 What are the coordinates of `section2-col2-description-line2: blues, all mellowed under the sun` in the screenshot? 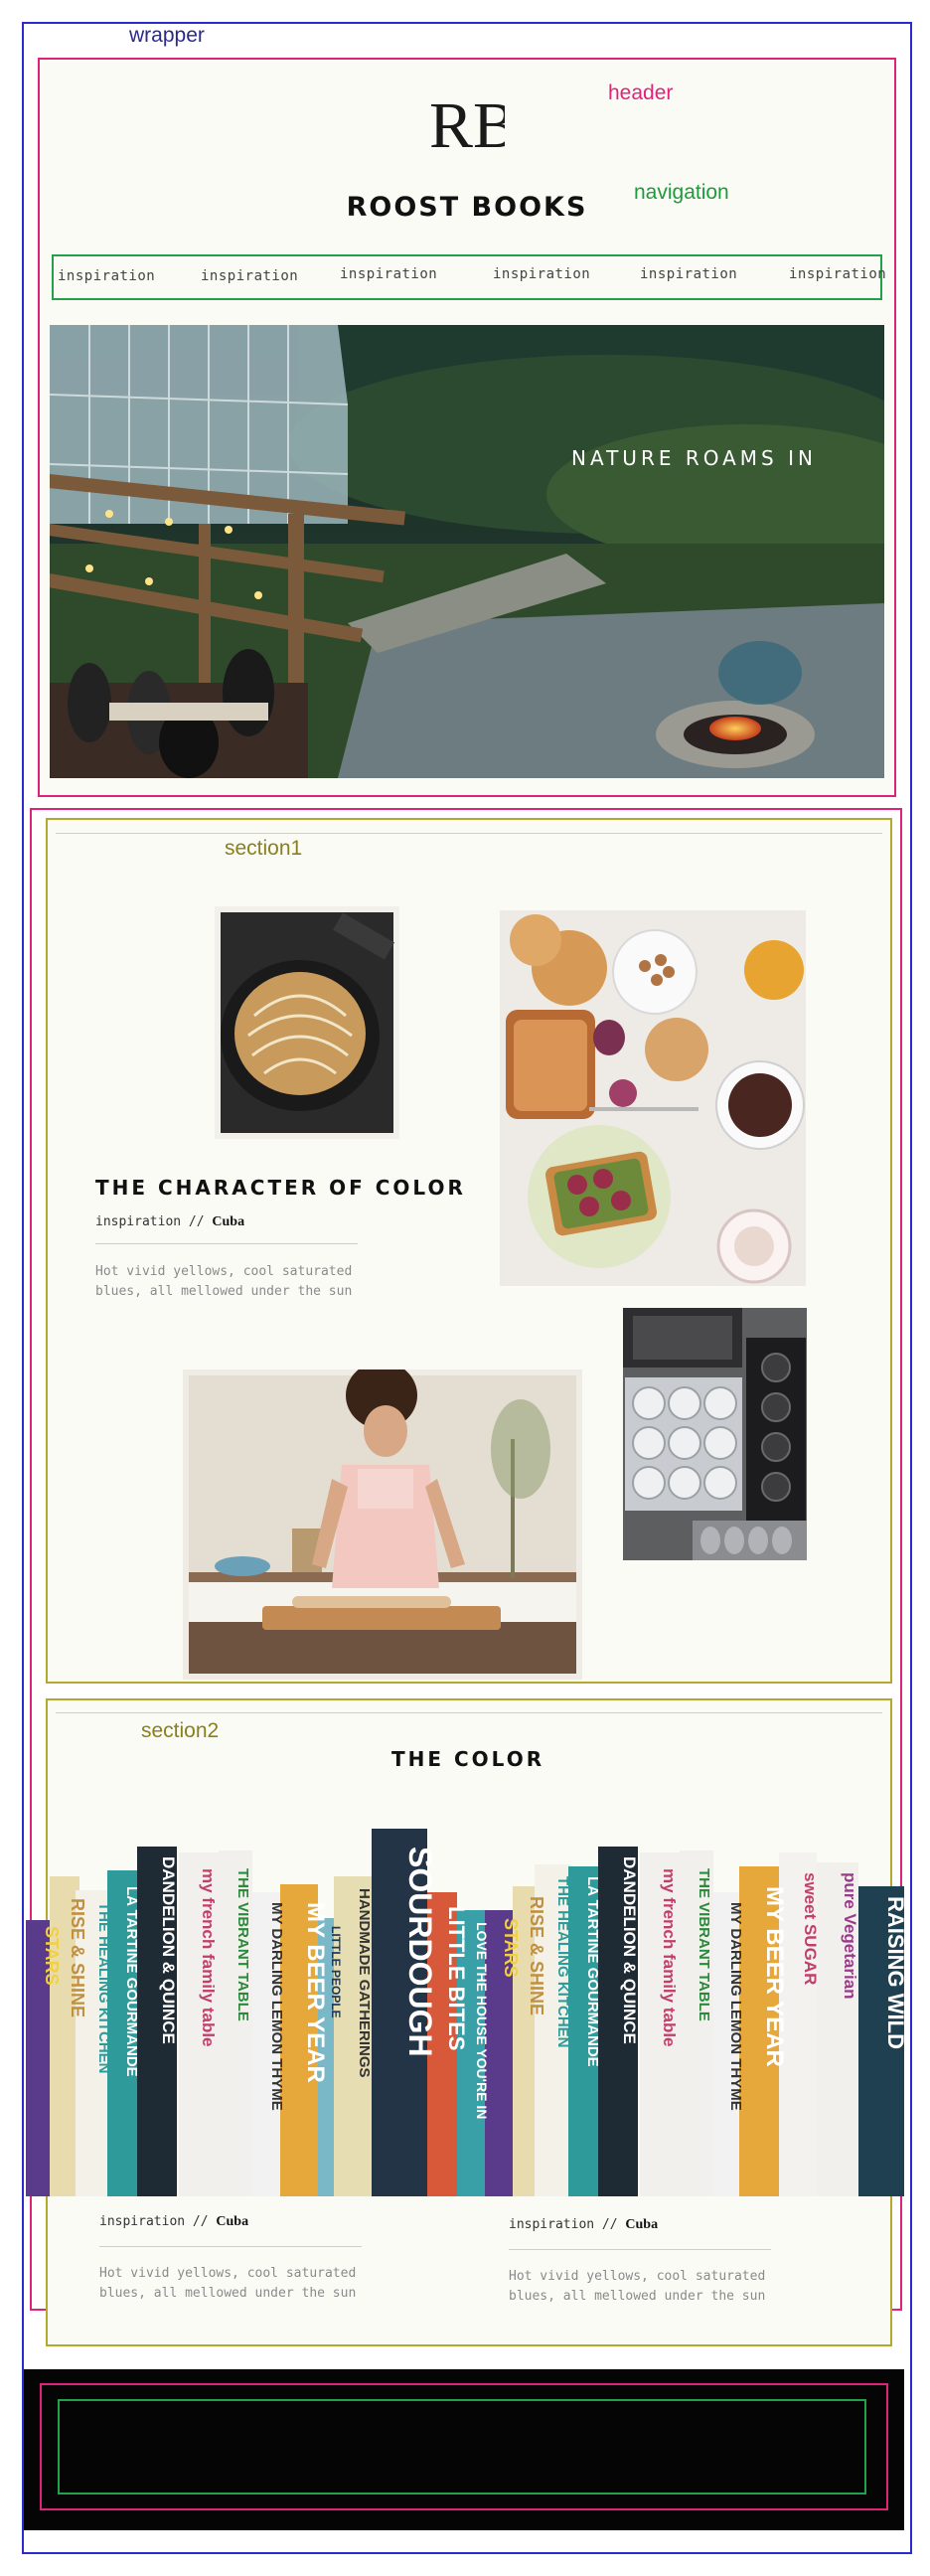 It's located at (637, 2296).